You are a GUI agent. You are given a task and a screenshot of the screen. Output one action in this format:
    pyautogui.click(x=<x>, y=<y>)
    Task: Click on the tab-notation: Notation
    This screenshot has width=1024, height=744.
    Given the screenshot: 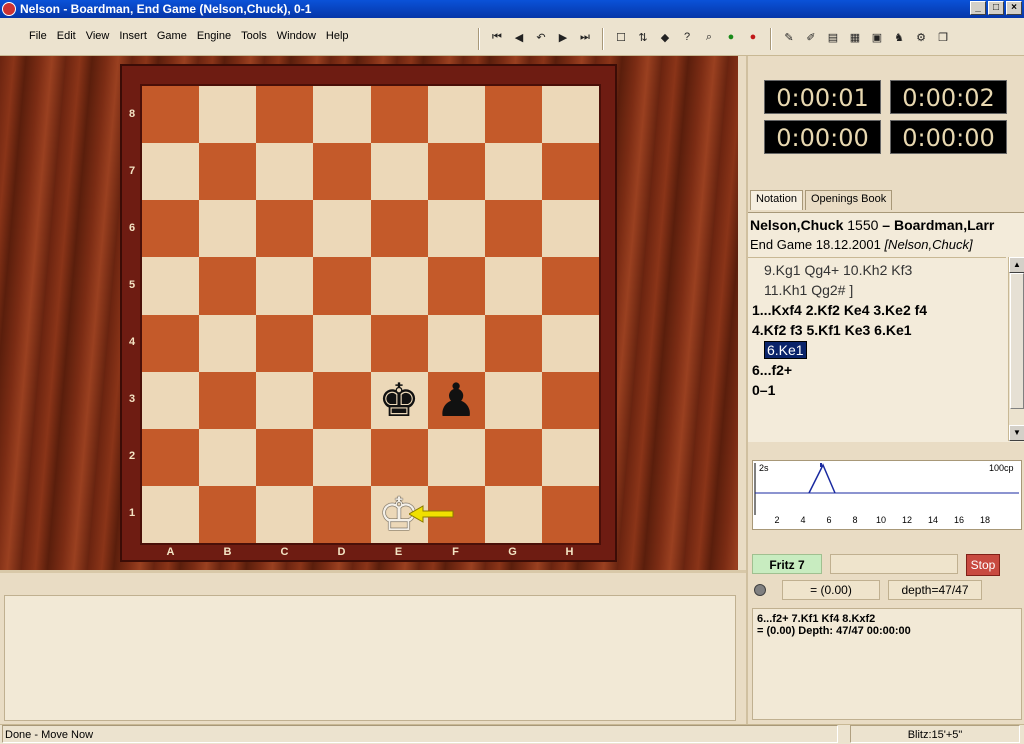 What is the action you would take?
    pyautogui.click(x=776, y=200)
    